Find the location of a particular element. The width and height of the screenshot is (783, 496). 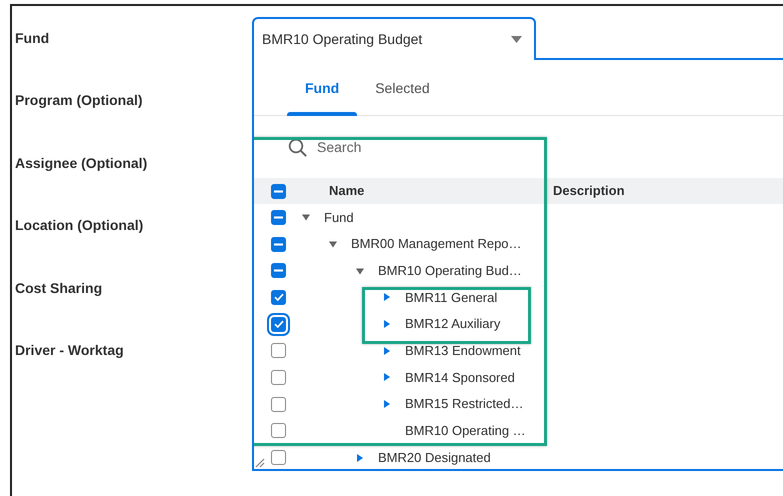

field-label: Location (Optional) is located at coordinates (79, 225).